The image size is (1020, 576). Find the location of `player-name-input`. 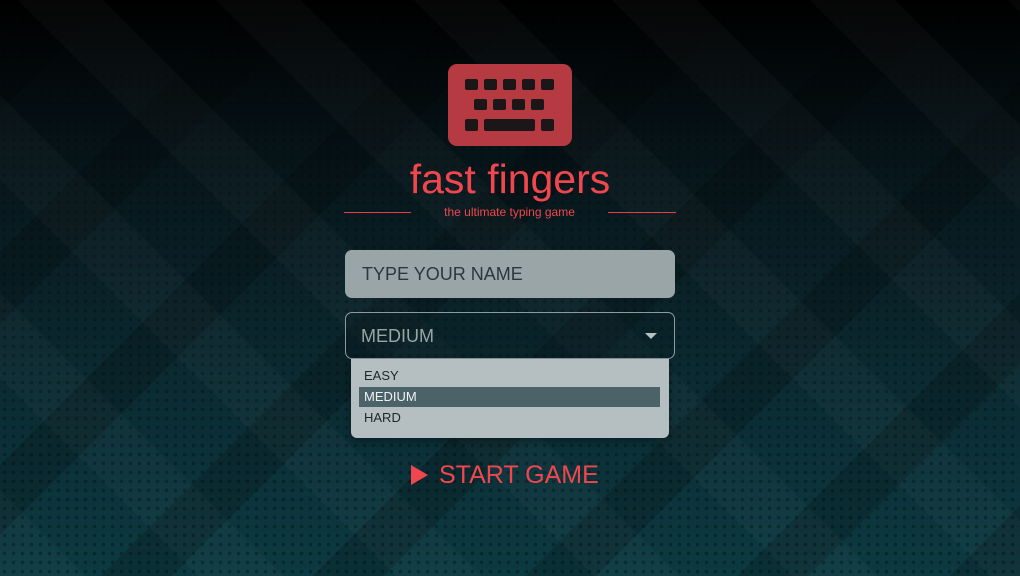

player-name-input is located at coordinates (510, 274).